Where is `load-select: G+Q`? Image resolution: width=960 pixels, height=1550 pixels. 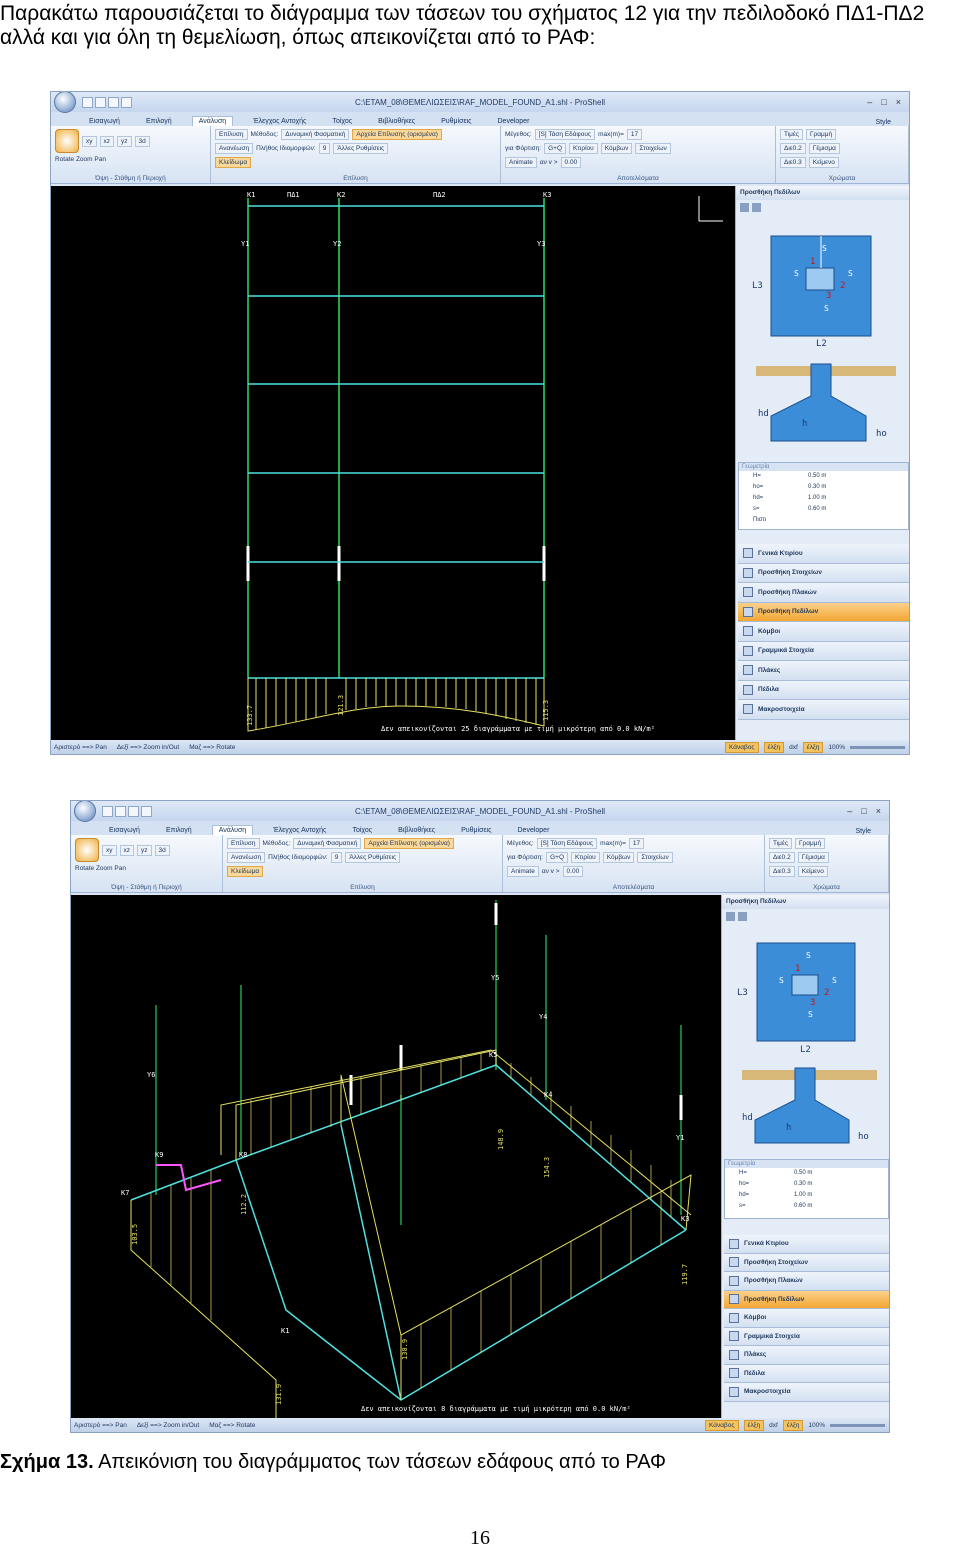 load-select: G+Q is located at coordinates (557, 857).